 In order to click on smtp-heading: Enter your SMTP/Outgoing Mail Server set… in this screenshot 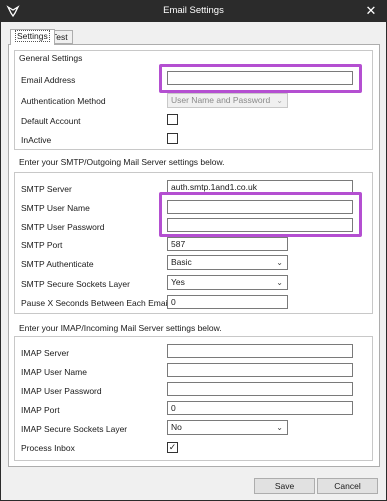, I will do `click(122, 162)`.